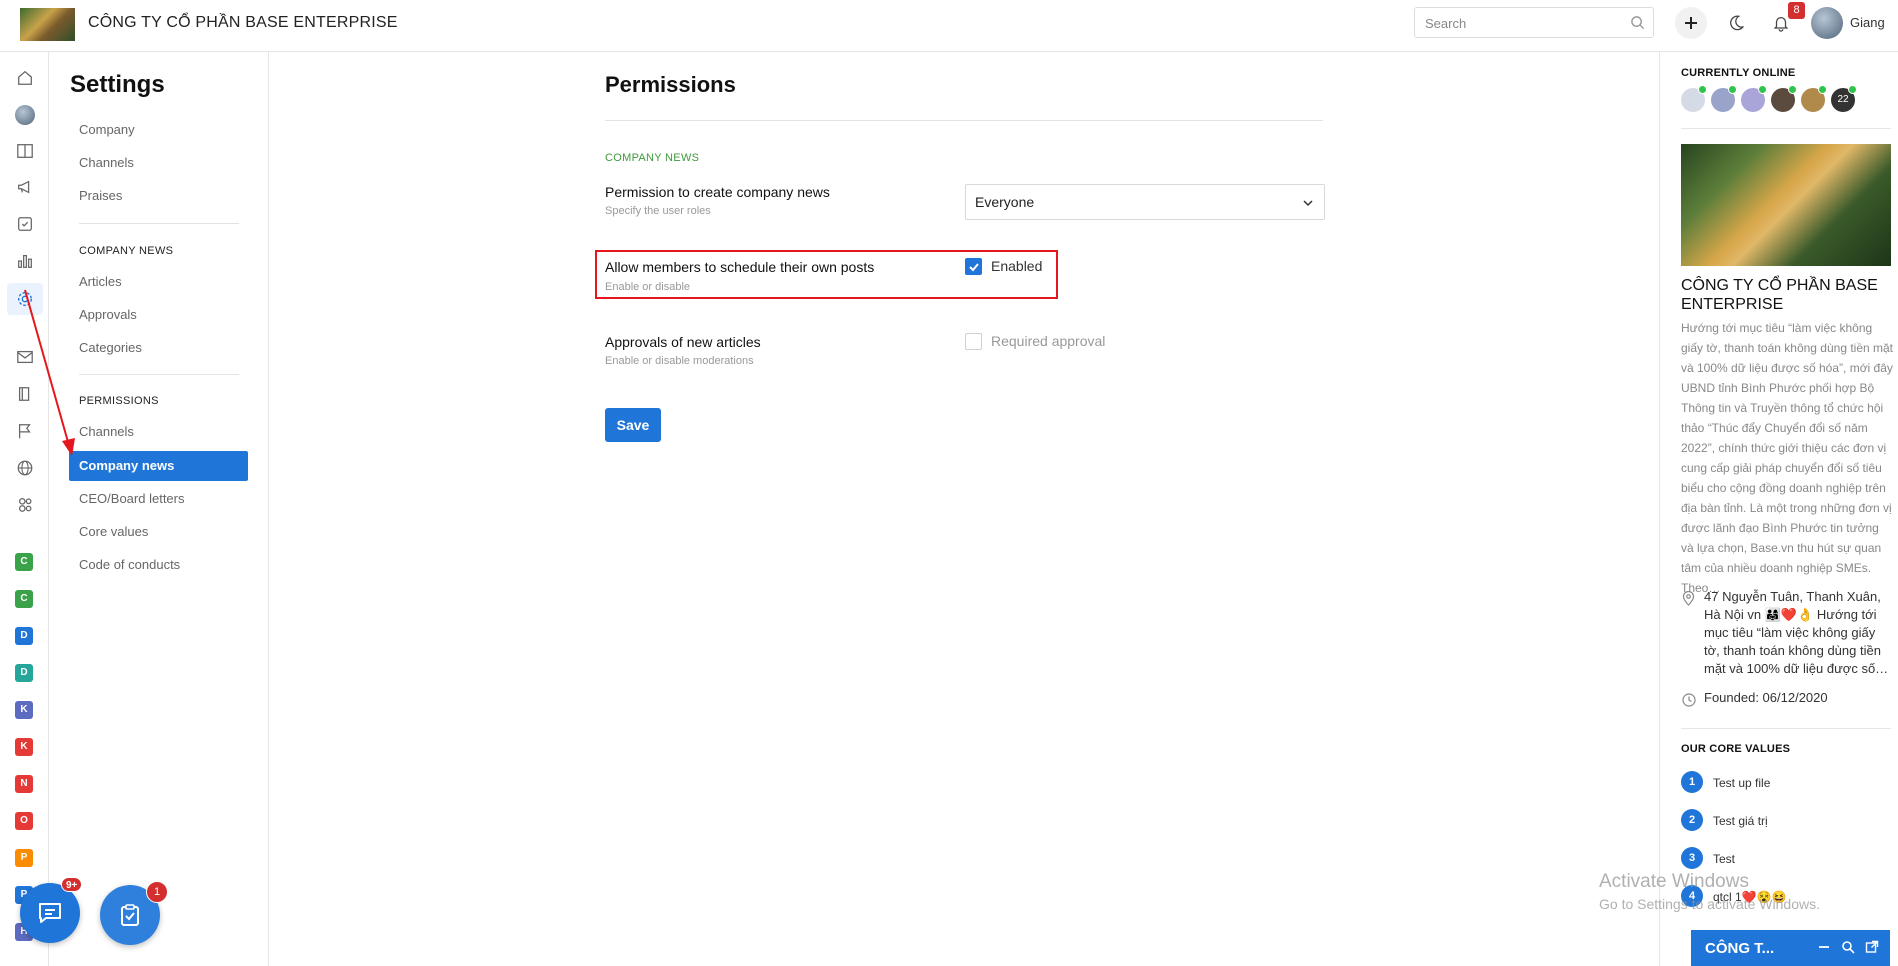  I want to click on founded-date: Founded: 06/12/2020, so click(1766, 697).